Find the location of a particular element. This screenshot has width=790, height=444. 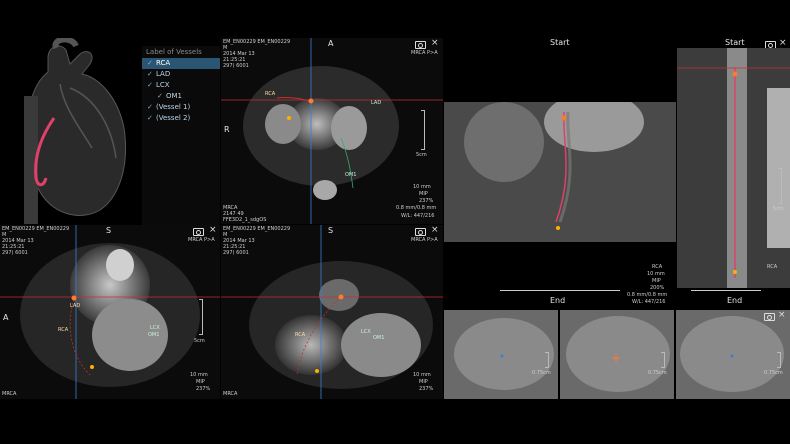

cross-section-view-1: 0.75cm is located at coordinates (501, 354).